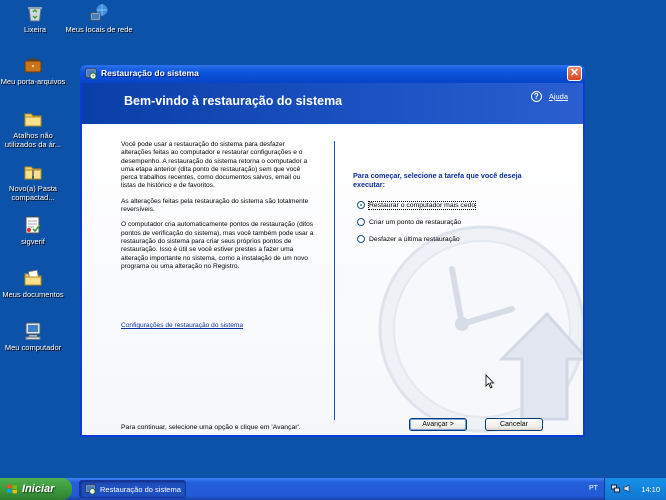 This screenshot has height=500, width=666. I want to click on folder-icon, so click(33, 119).